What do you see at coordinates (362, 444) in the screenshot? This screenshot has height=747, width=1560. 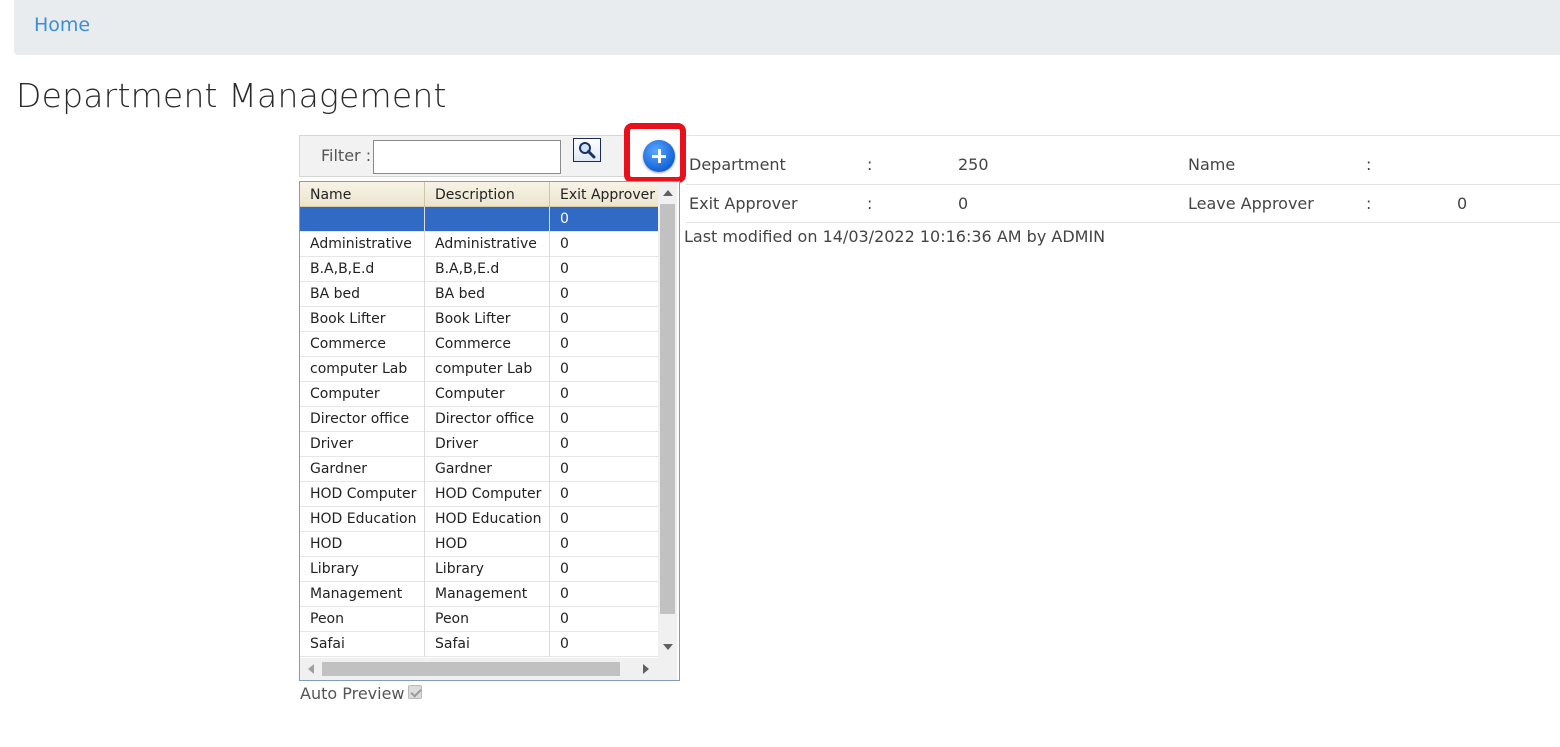 I see `cell-name: Driver` at bounding box center [362, 444].